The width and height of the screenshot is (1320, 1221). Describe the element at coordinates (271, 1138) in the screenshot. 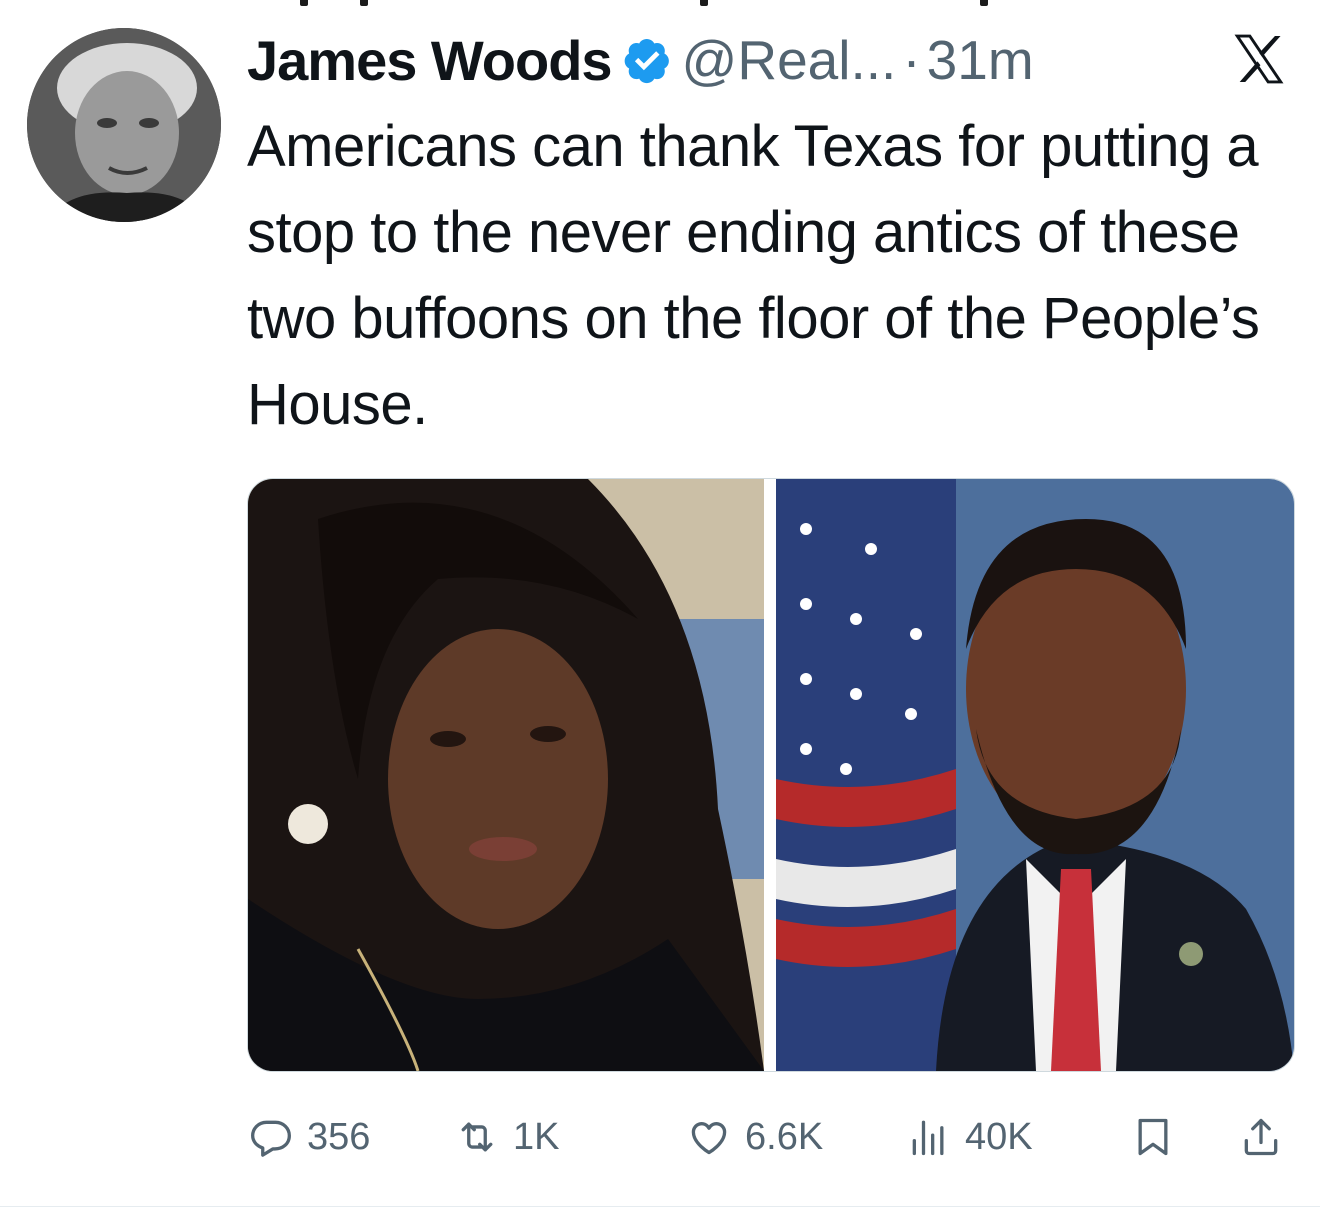

I see `comment-icon` at that location.